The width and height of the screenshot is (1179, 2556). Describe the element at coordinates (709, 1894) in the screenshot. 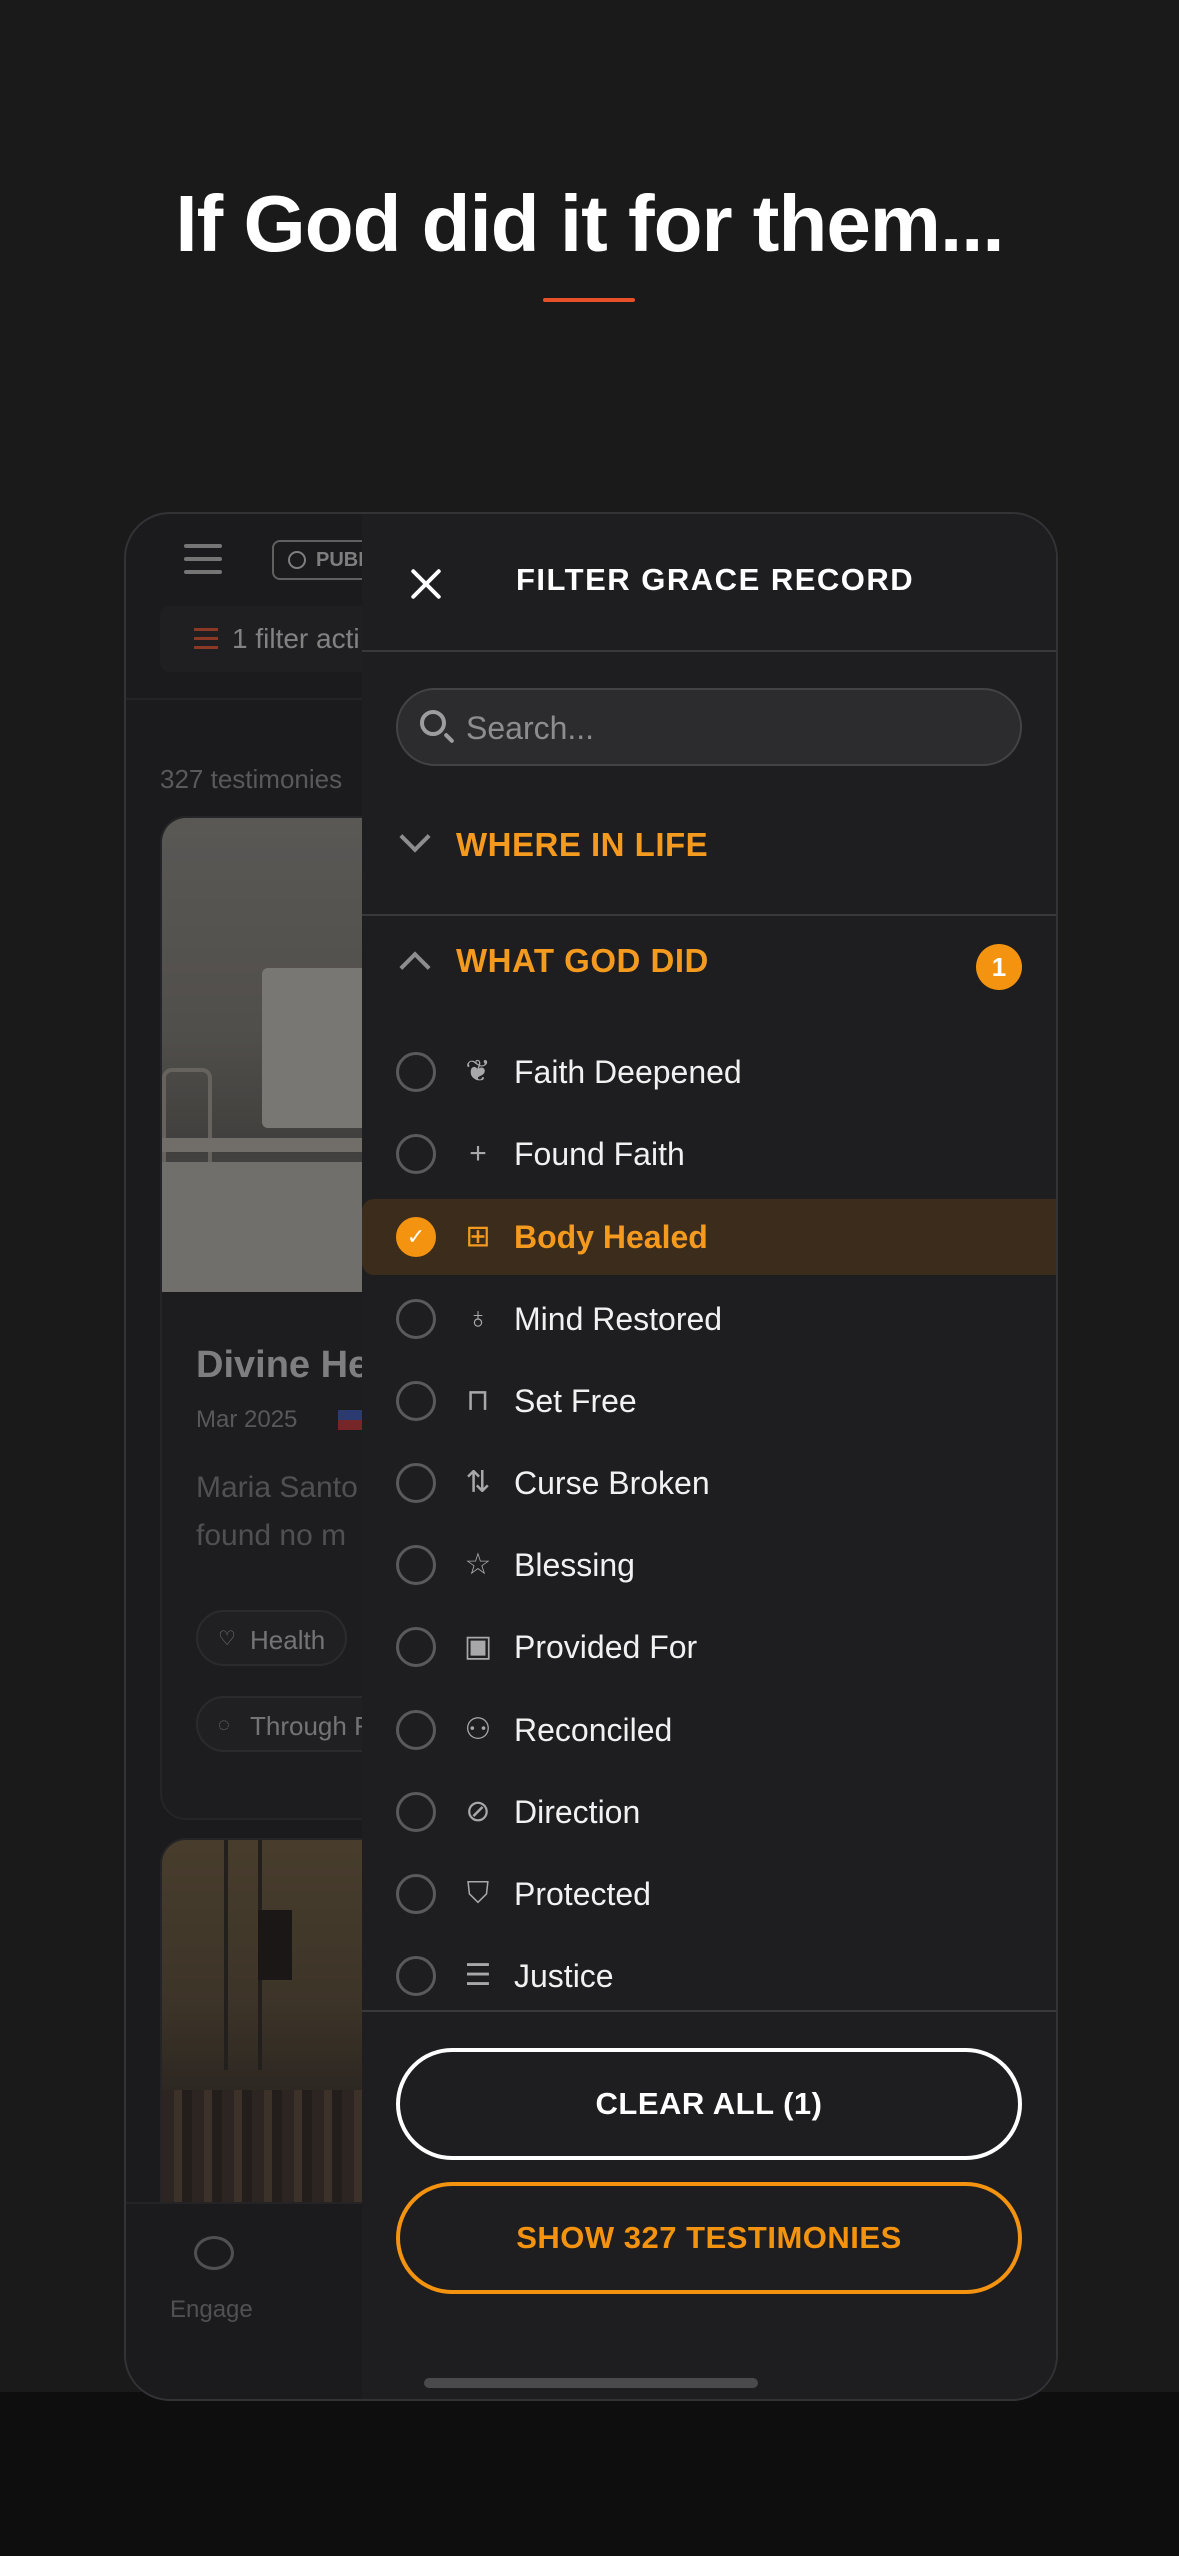

I see `option-protected: ⛉ Protected` at that location.